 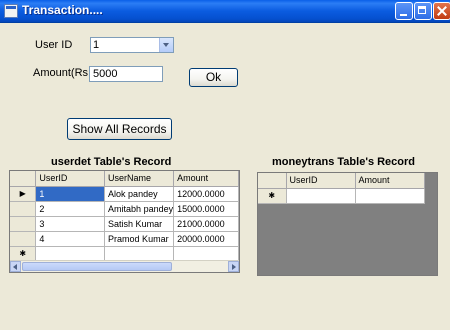 I want to click on table-cell: 20000.0000, so click(x=206, y=239).